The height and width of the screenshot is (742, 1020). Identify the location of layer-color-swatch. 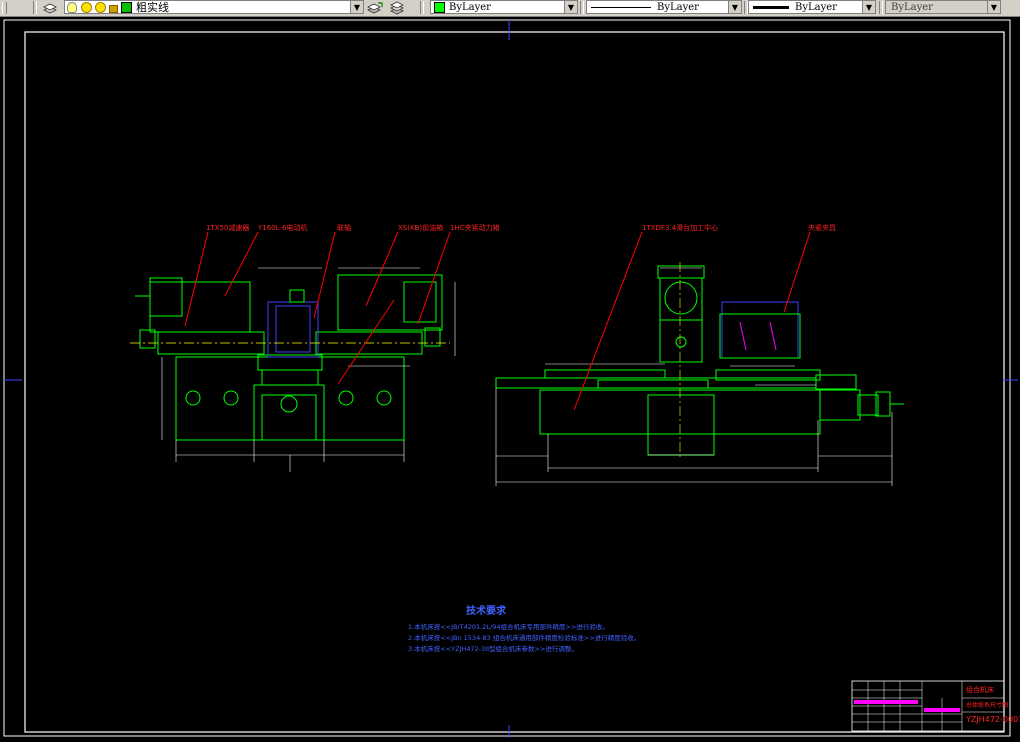
(126, 7).